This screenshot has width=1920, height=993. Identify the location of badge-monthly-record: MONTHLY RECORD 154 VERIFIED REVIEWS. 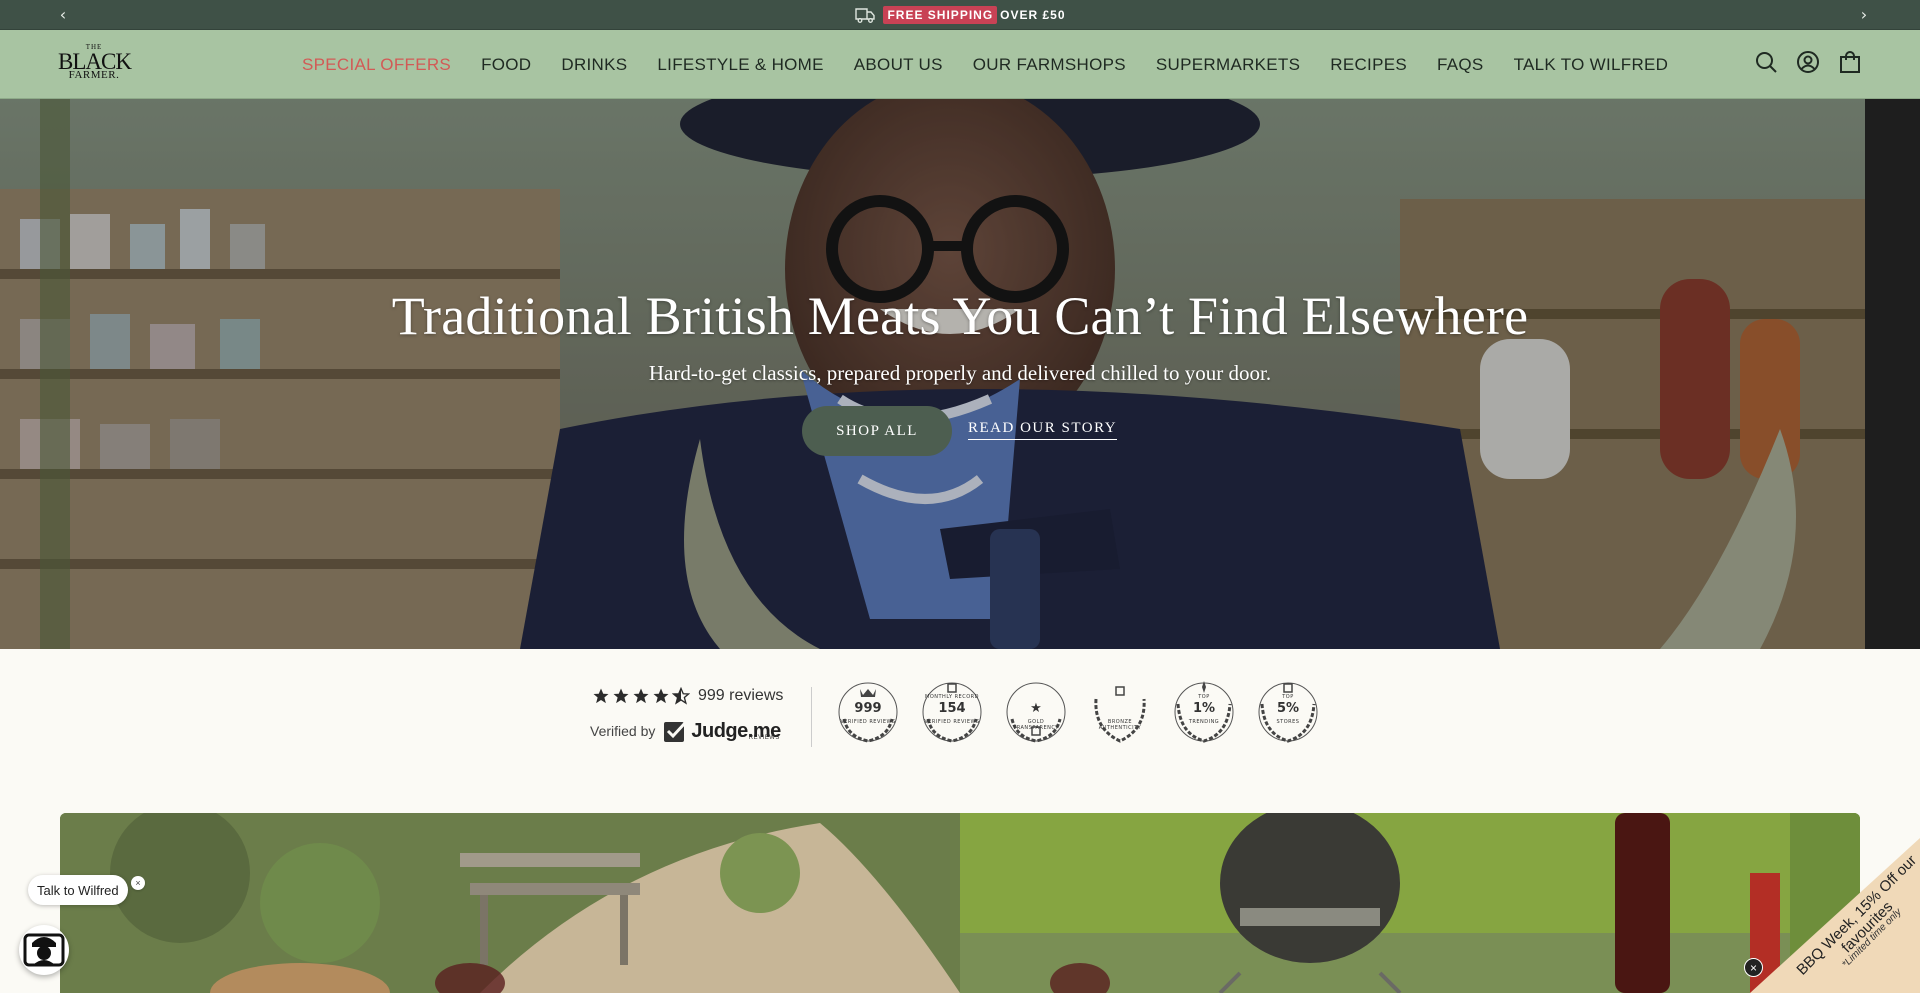
(952, 712).